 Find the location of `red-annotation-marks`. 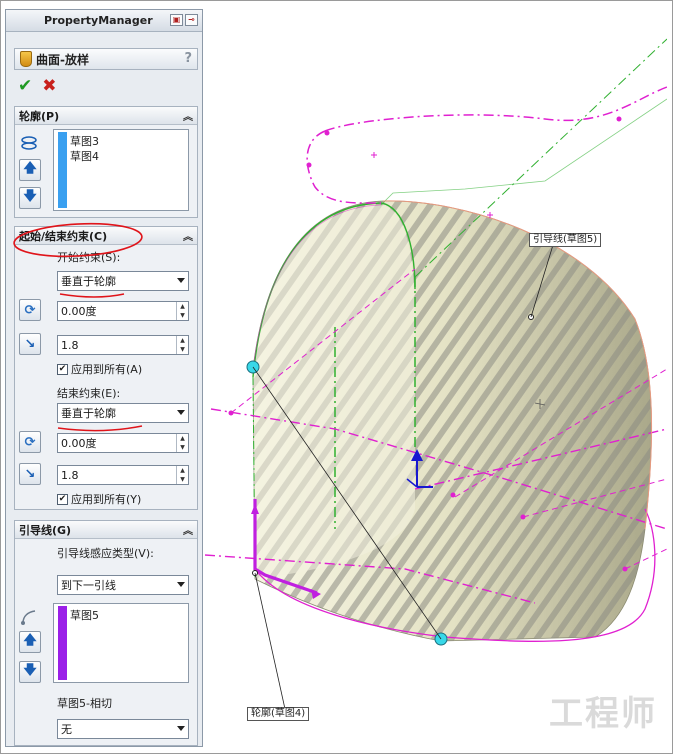

red-annotation-marks is located at coordinates (78, 327).